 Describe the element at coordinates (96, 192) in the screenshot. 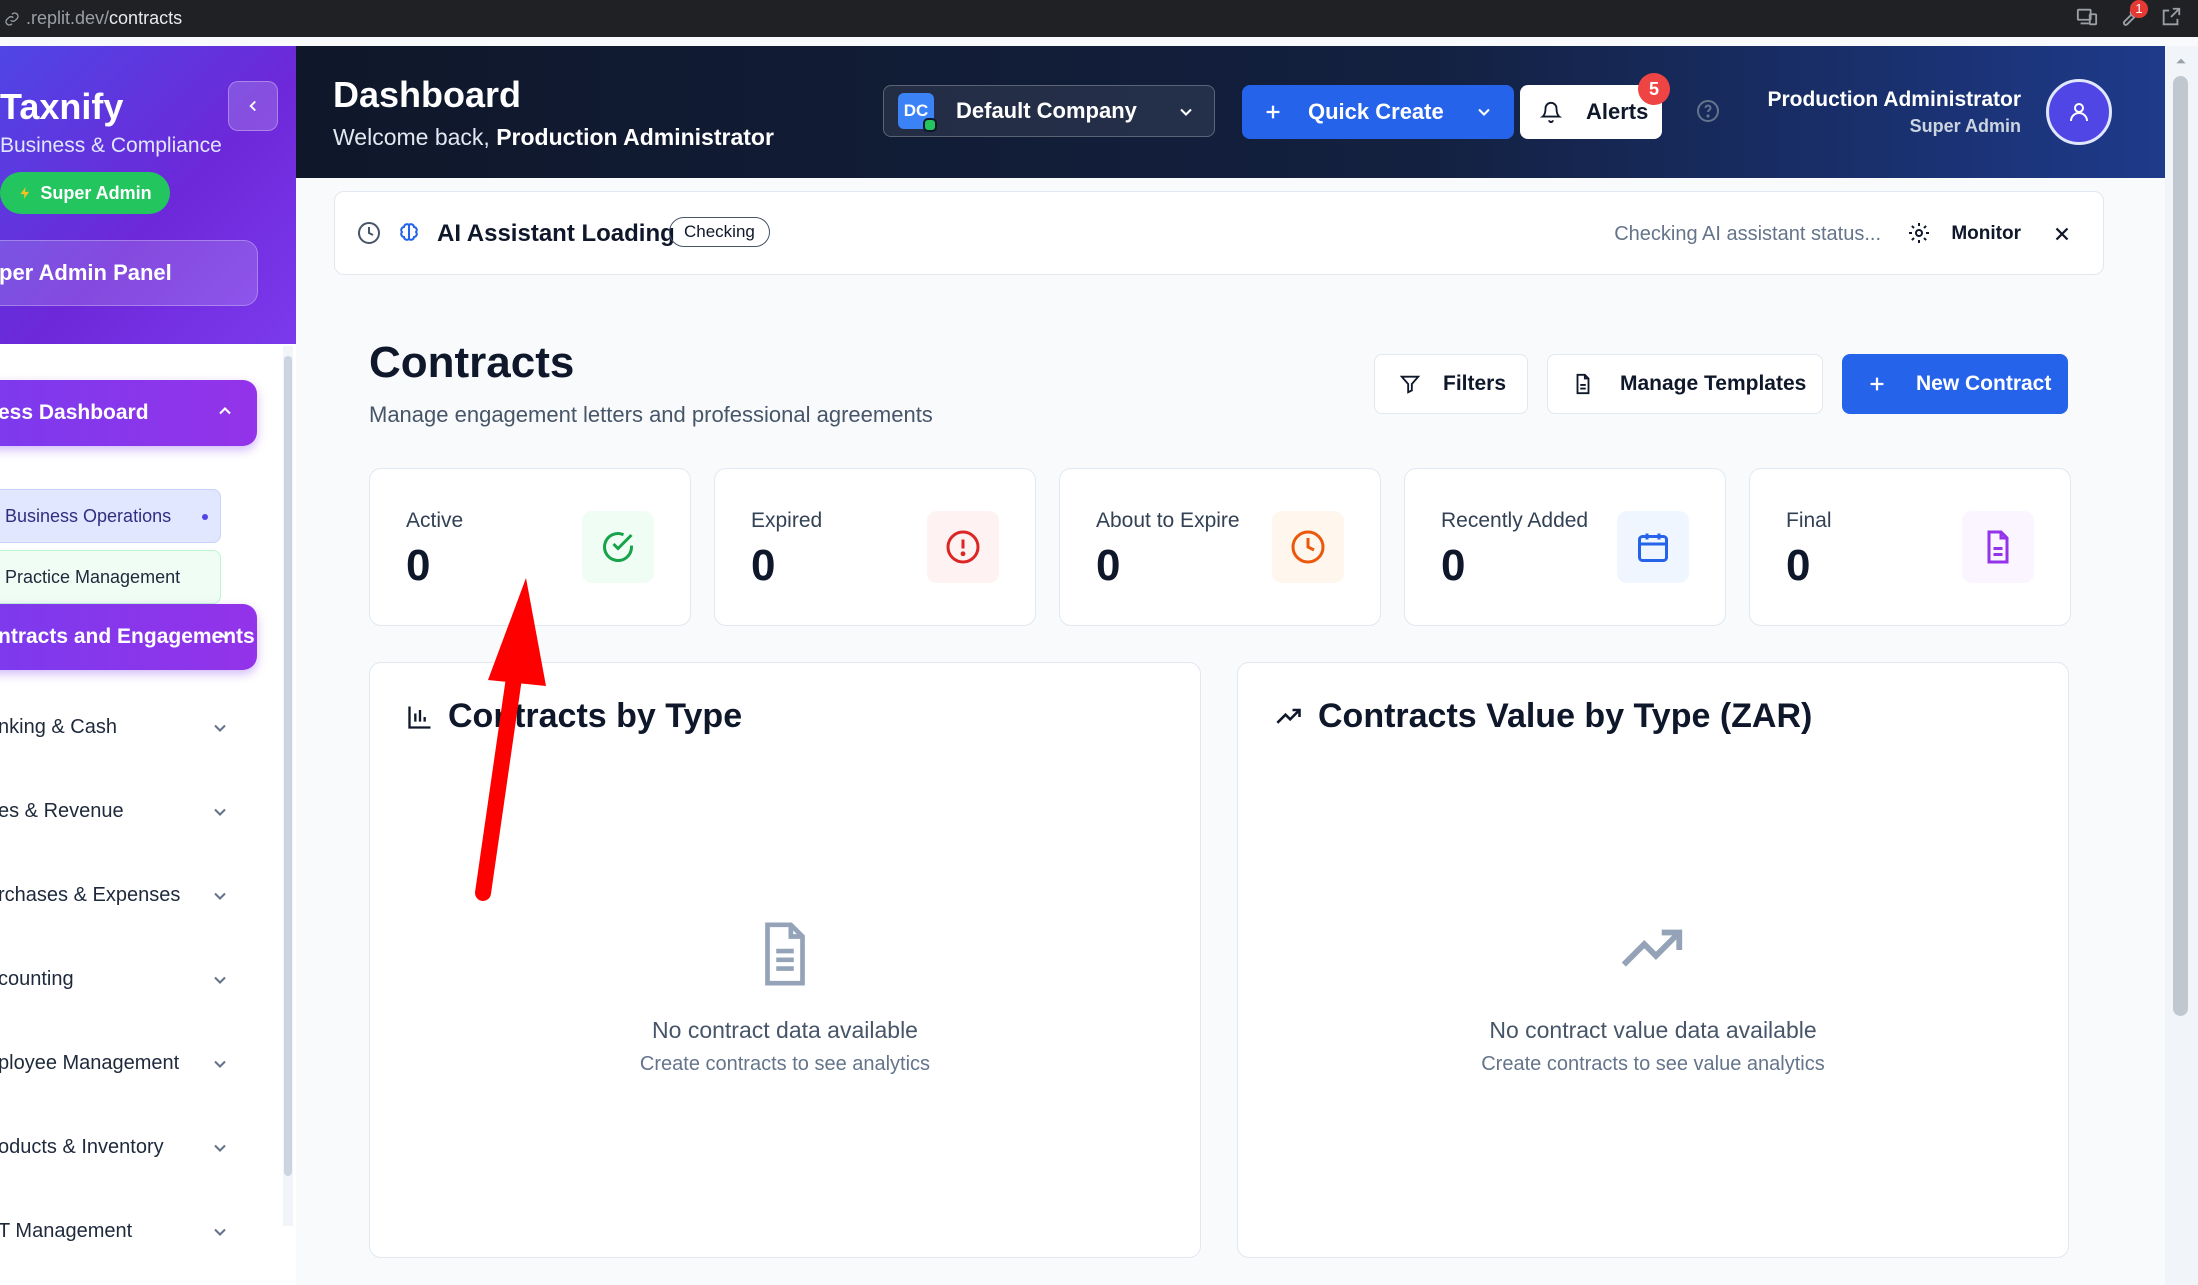

I see `super-admin-label: Super Admin` at that location.